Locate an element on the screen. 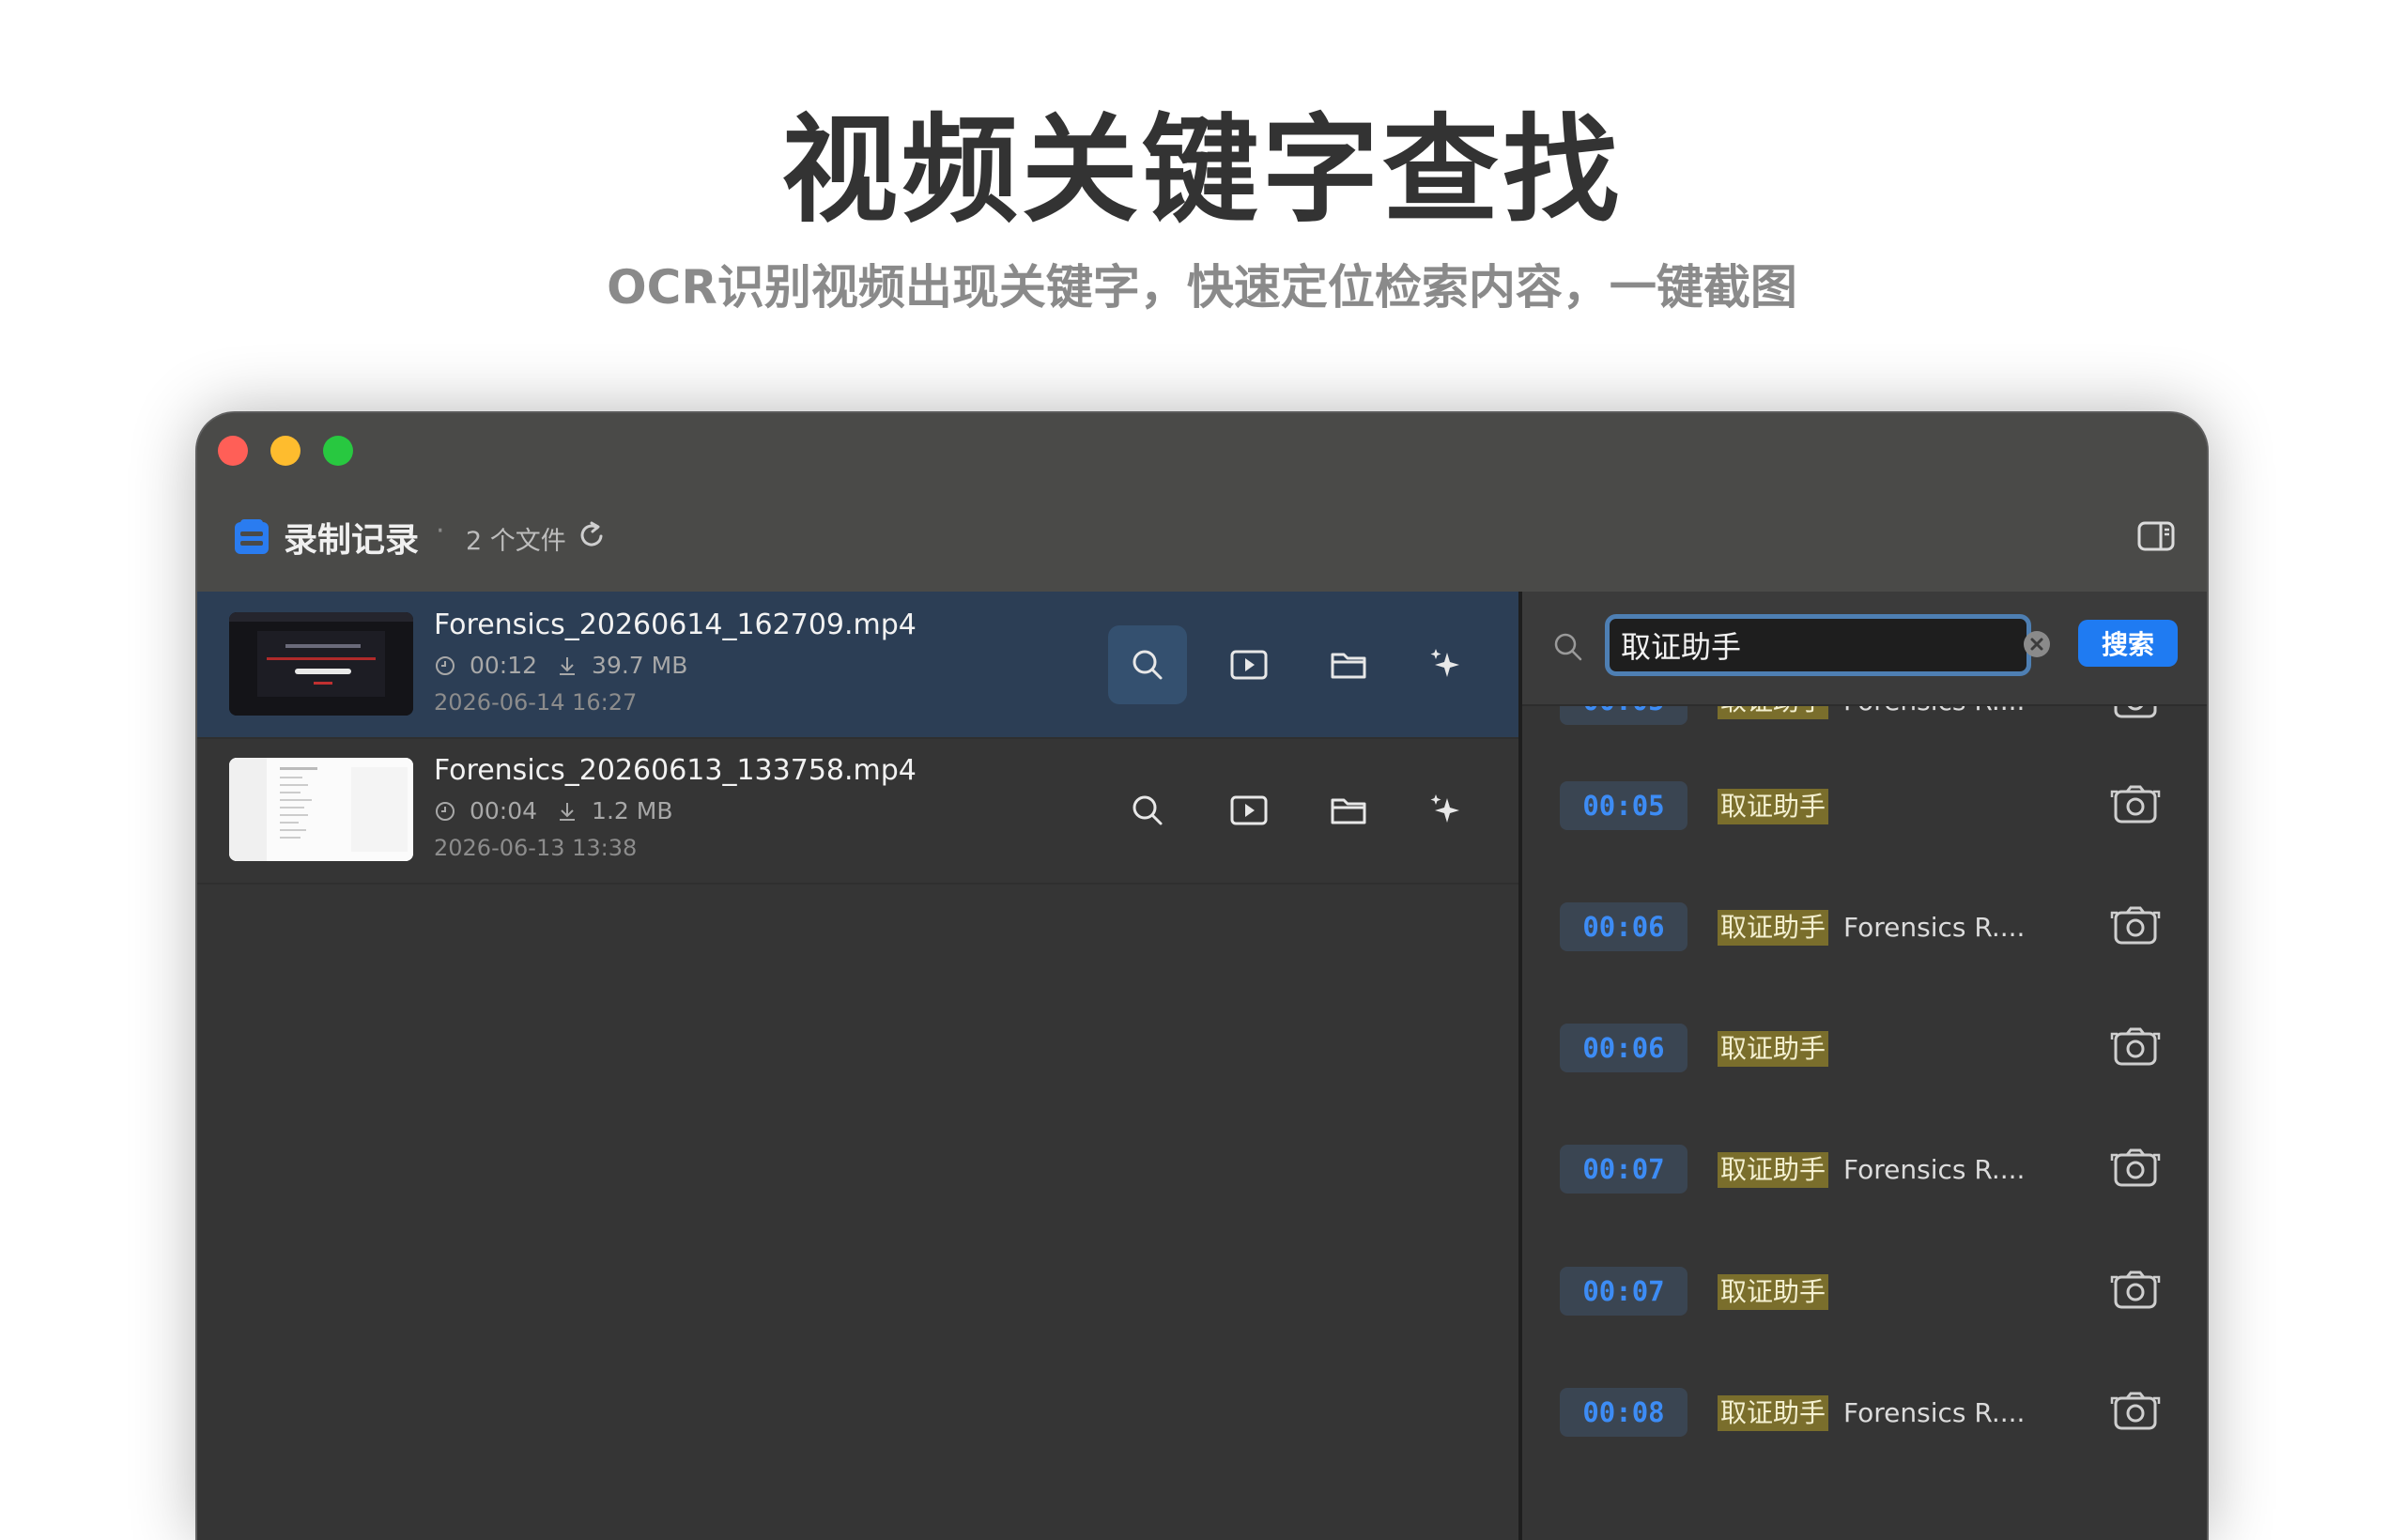 The width and height of the screenshot is (2404, 1540). folder-icon is located at coordinates (252, 536).